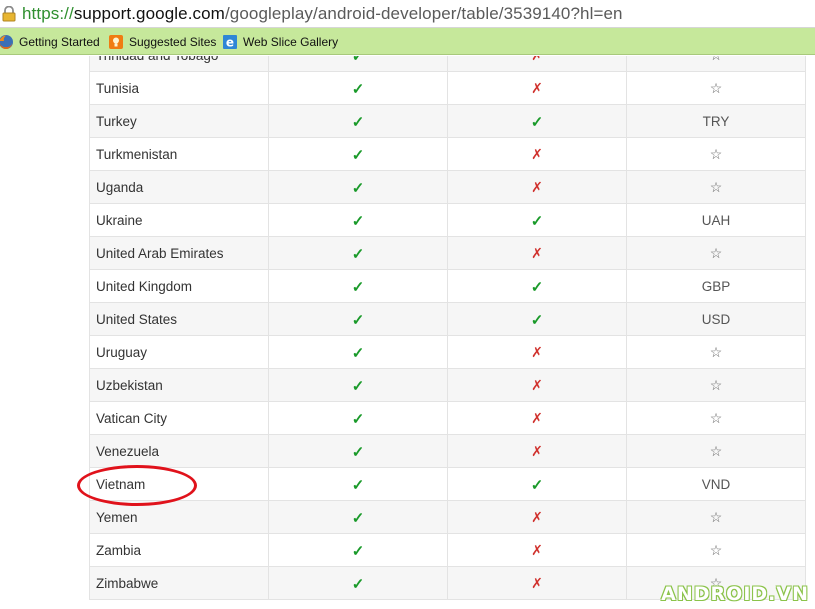 This screenshot has width=815, height=609. What do you see at coordinates (179, 484) in the screenshot?
I see `country-cell: Vietnam` at bounding box center [179, 484].